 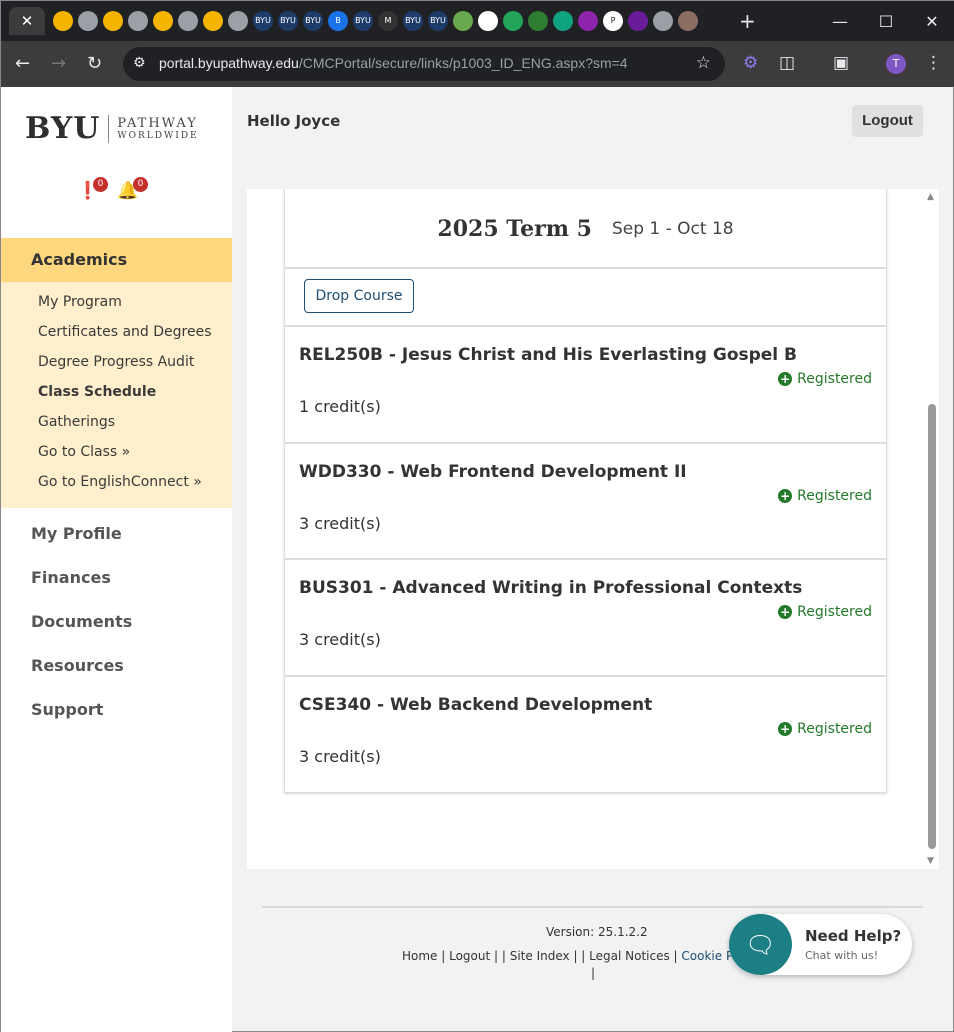 I want to click on notifications-button: 🔔 0, so click(x=132, y=191).